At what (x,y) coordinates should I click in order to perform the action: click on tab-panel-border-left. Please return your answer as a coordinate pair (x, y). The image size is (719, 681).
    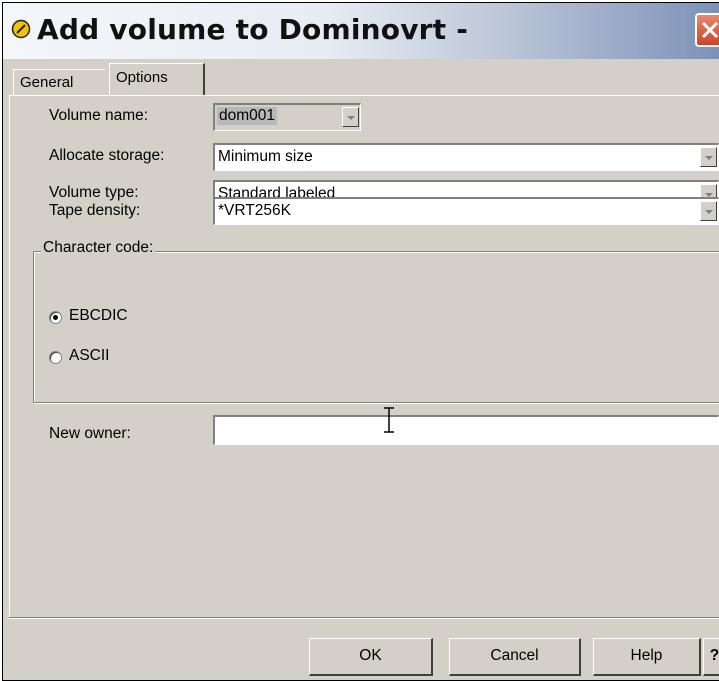
    Looking at the image, I should click on (9, 356).